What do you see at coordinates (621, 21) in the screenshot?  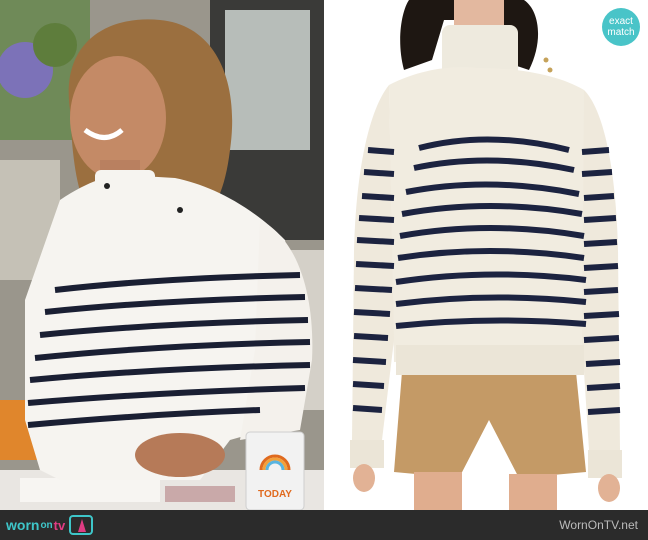 I see `badge-line-1: exact` at bounding box center [621, 21].